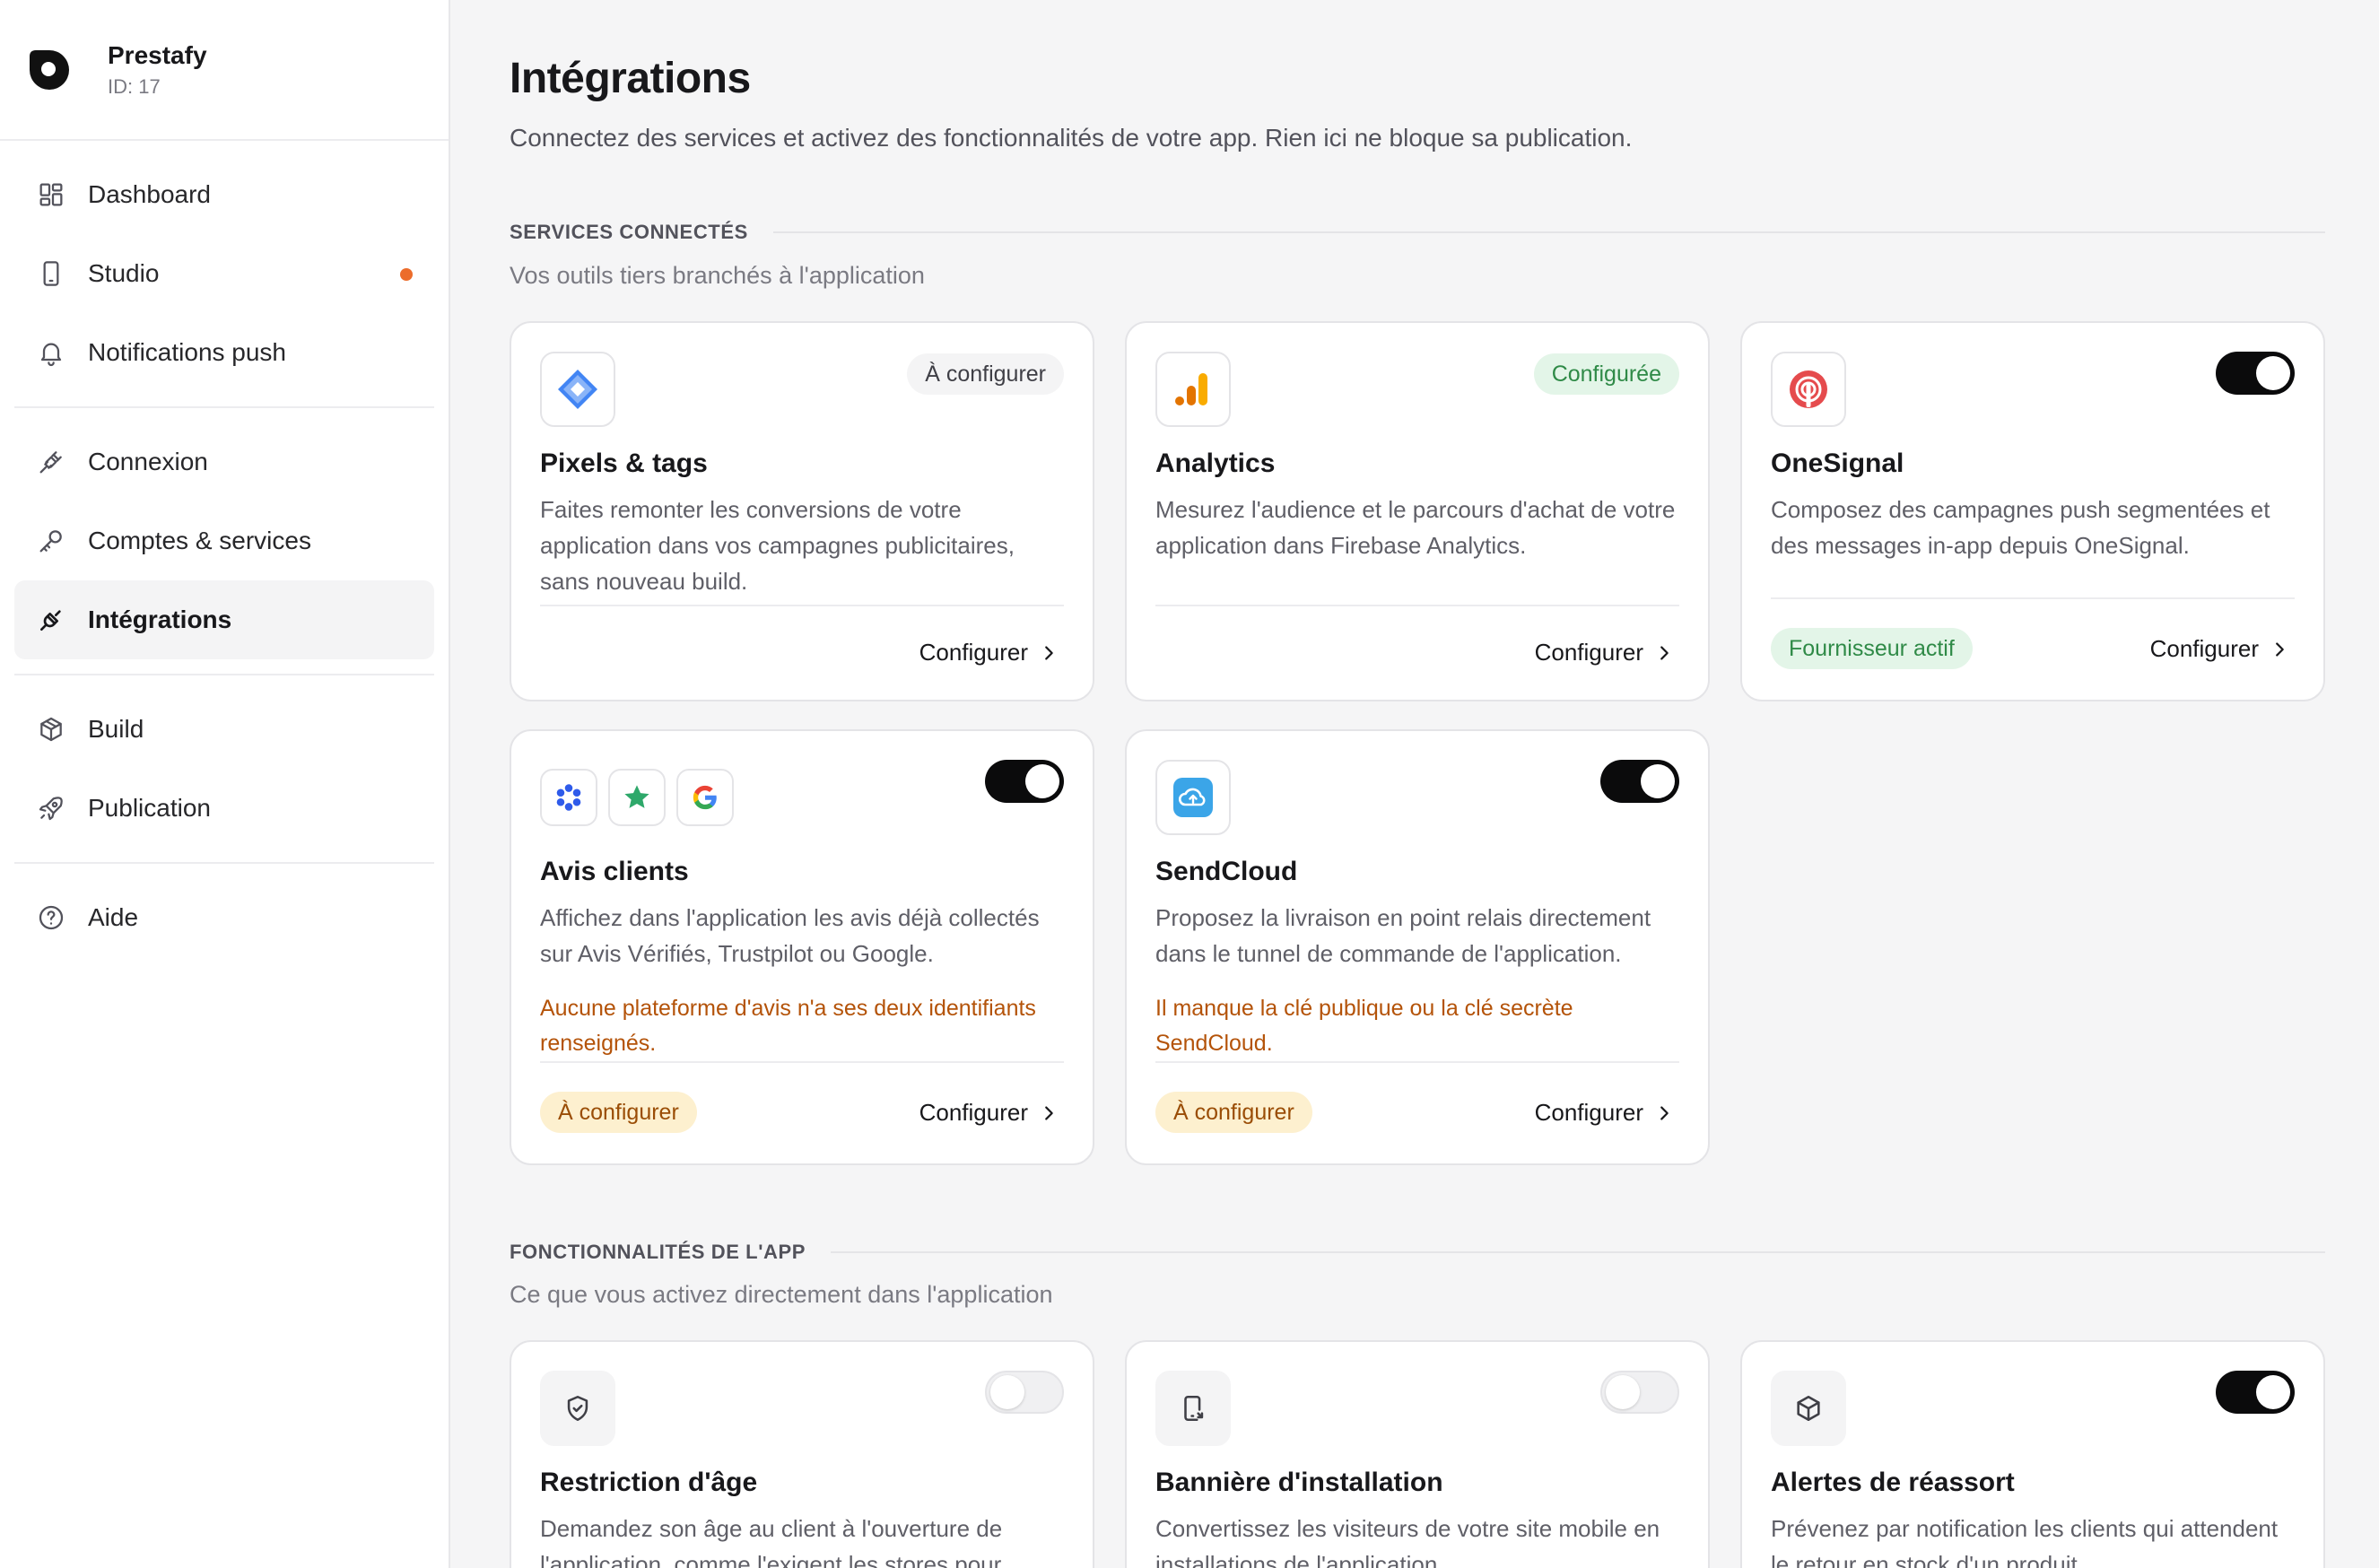  What do you see at coordinates (224, 273) in the screenshot?
I see `sidebar-item-studio: Studio` at bounding box center [224, 273].